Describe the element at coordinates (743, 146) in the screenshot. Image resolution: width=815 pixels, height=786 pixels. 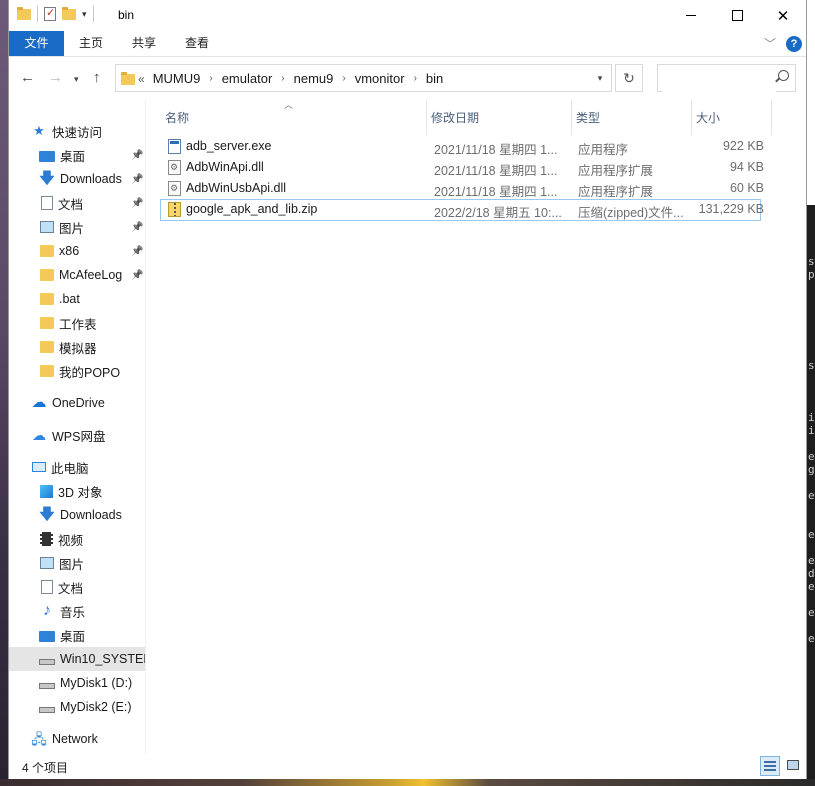
I see `file-size: 922 KB` at that location.